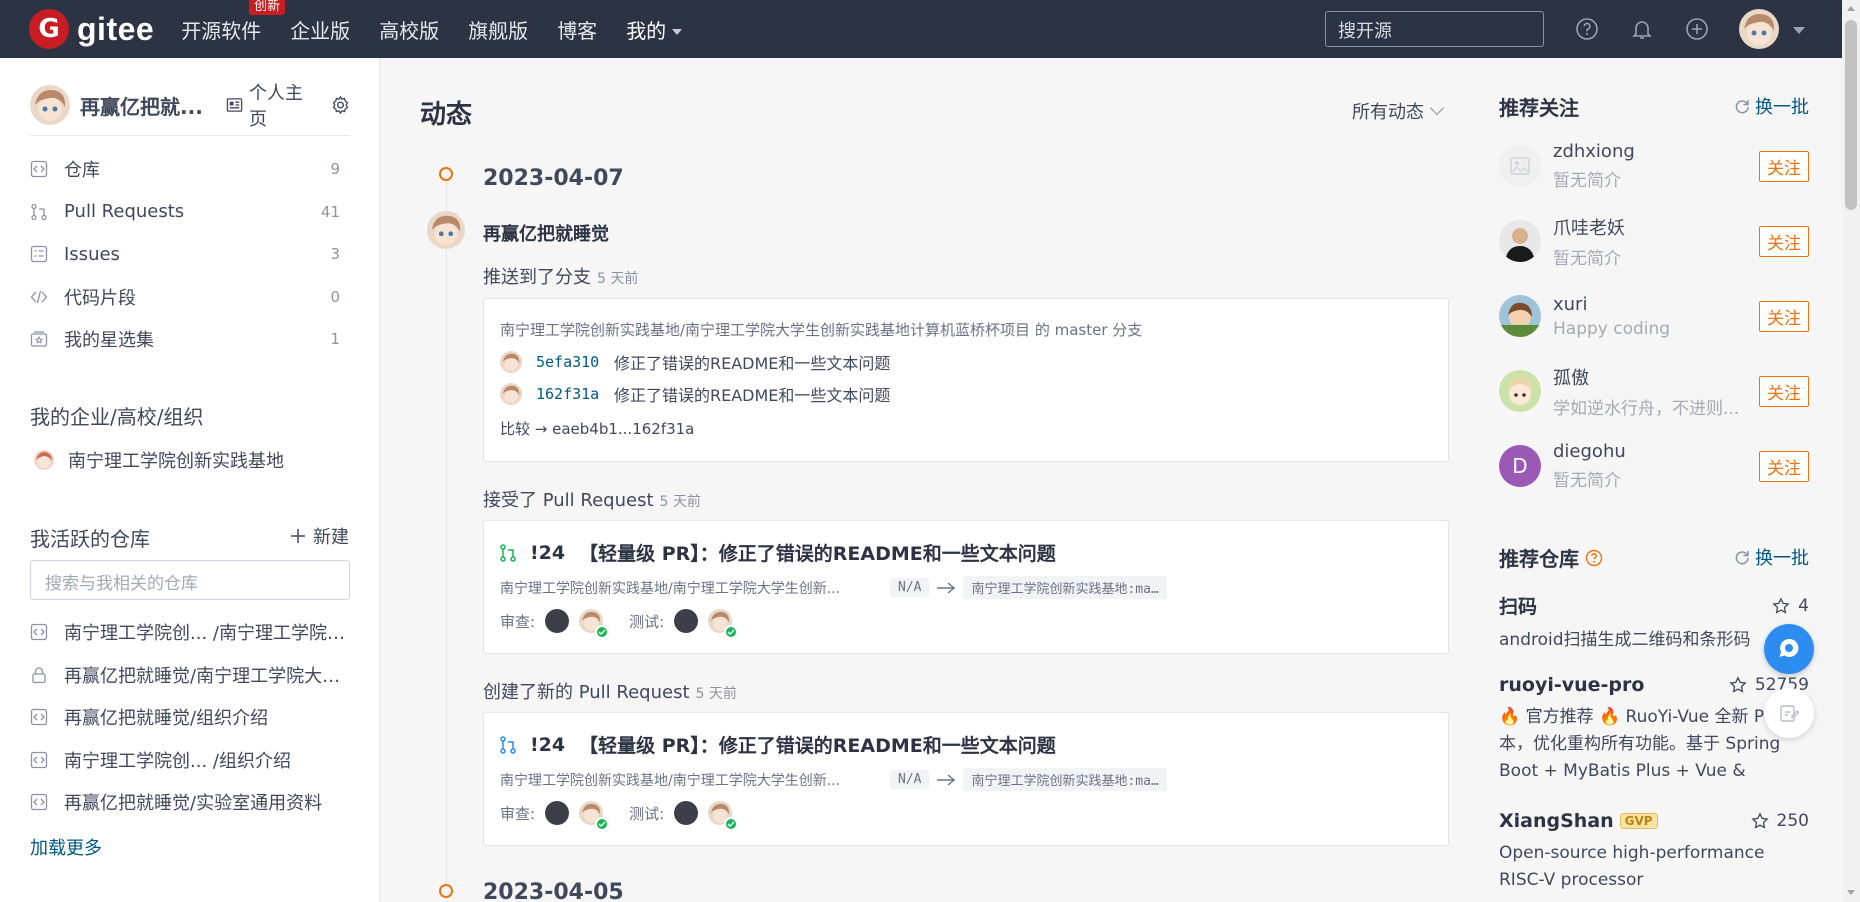 The image size is (1860, 902). I want to click on nav-enterprise: 企业版, so click(320, 29).